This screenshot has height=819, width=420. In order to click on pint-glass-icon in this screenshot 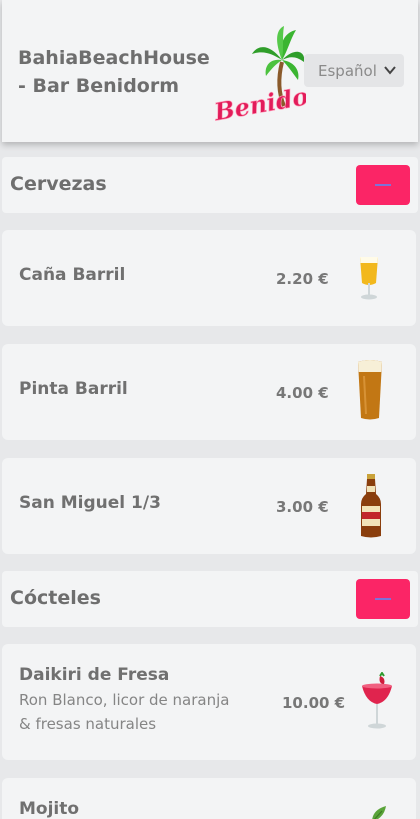, I will do `click(370, 390)`.